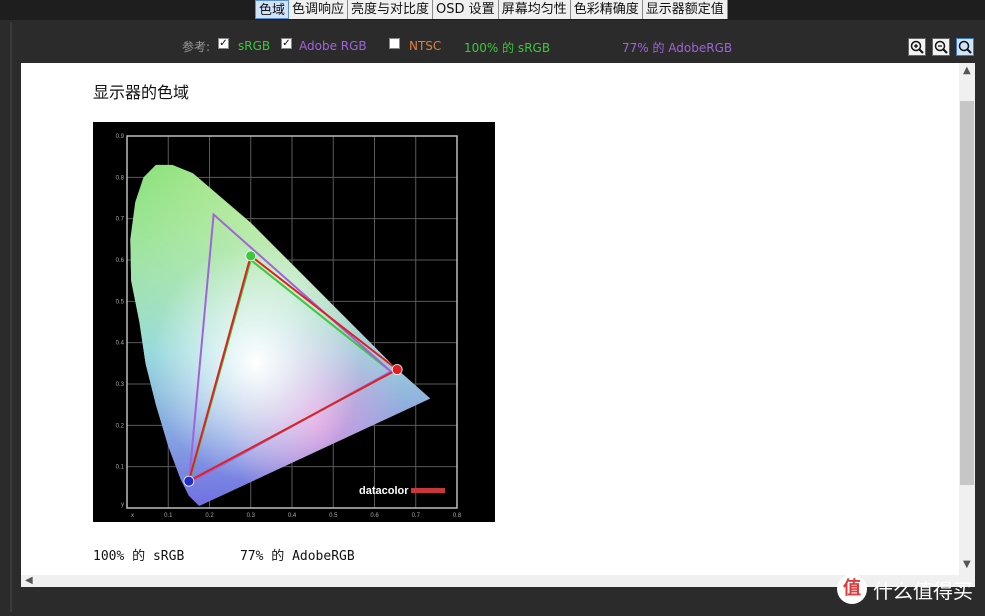 This screenshot has height=616, width=985. I want to click on zoom-fit-button, so click(965, 47).